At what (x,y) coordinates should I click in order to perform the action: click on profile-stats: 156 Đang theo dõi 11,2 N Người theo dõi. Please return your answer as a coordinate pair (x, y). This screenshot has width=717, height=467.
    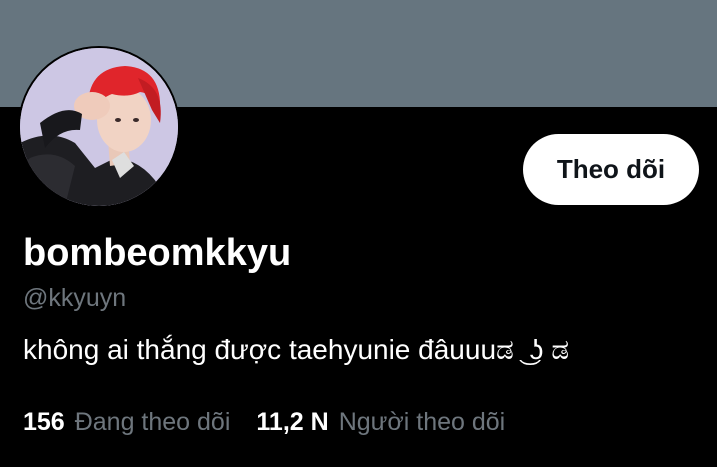
    Looking at the image, I should click on (264, 422).